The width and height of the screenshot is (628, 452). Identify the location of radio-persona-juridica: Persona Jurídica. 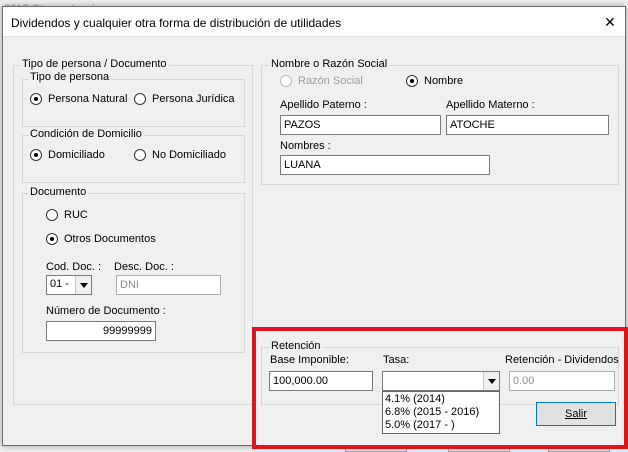
(184, 99).